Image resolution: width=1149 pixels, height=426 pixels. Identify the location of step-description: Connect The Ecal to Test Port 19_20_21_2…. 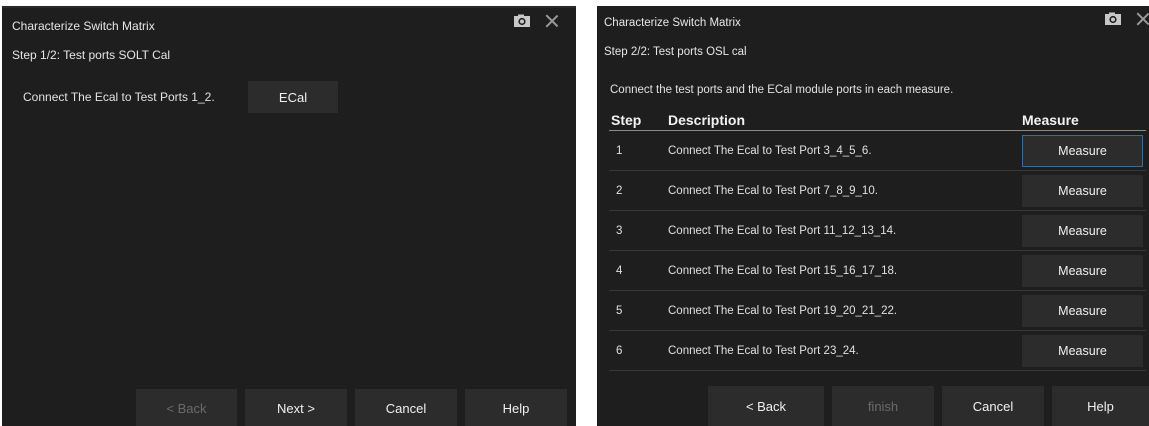
(845, 310).